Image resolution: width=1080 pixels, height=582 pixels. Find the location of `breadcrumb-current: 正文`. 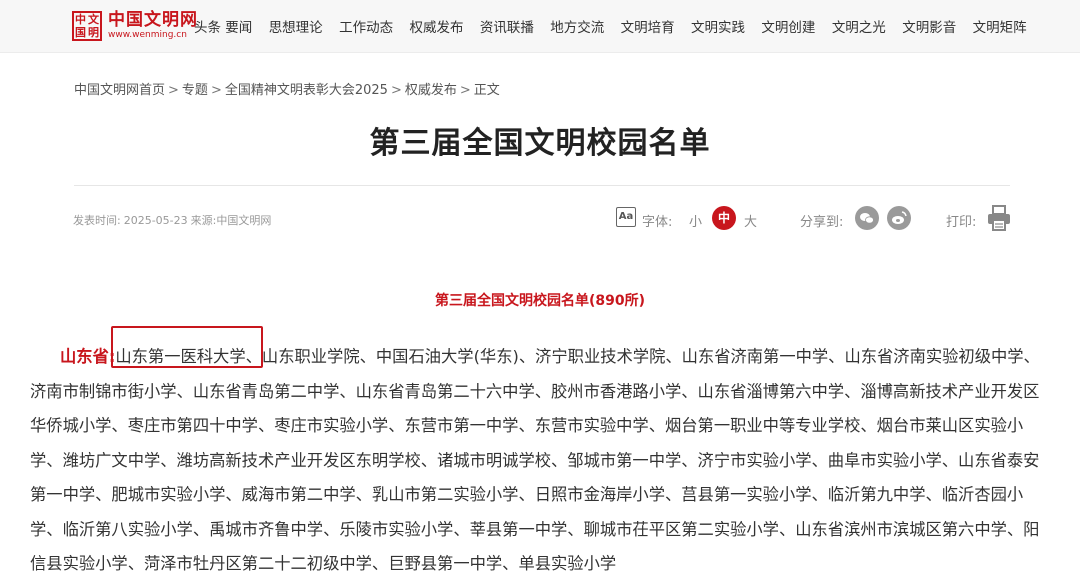

breadcrumb-current: 正文 is located at coordinates (486, 90).